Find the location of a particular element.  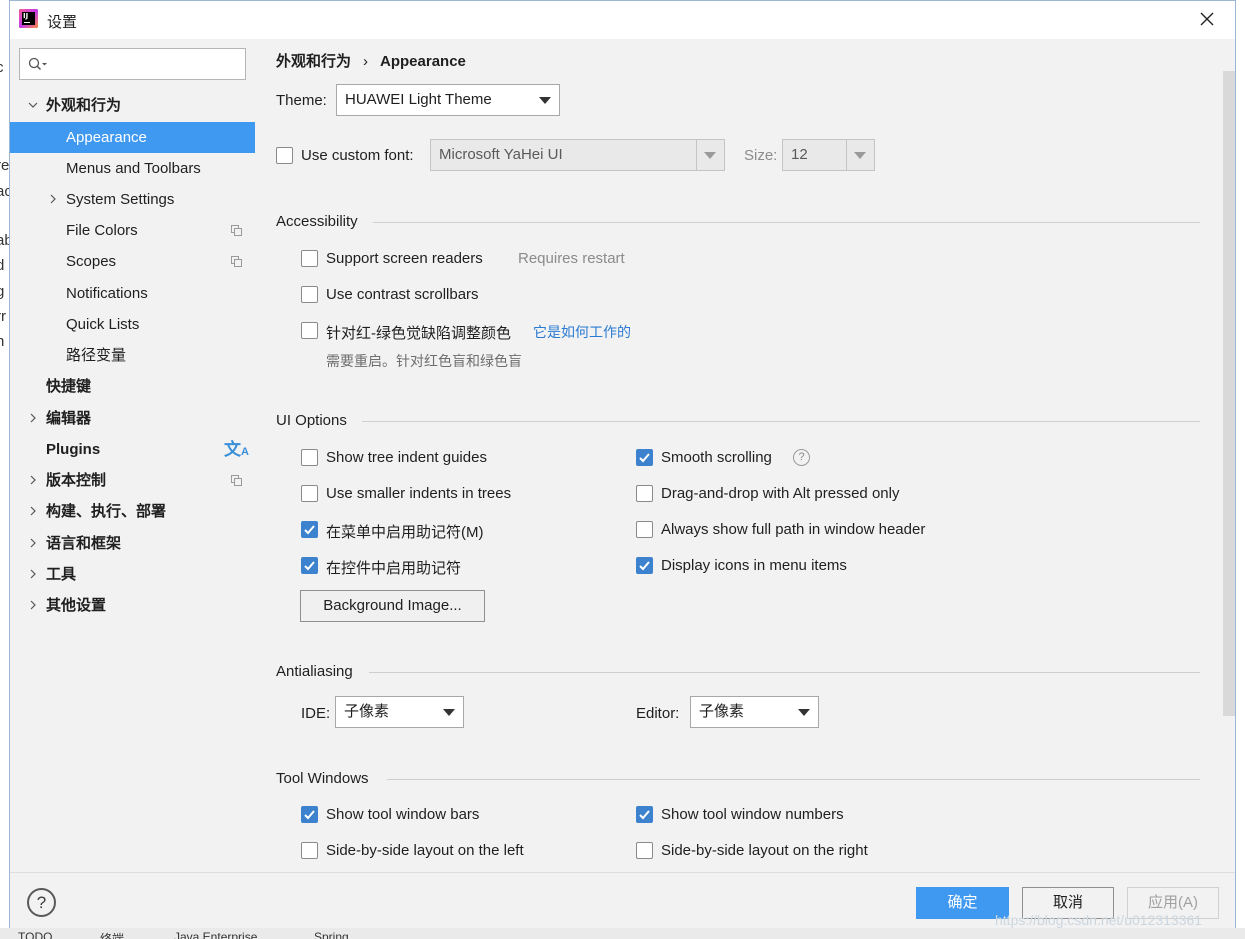

sidebar-item-label: Scopes is located at coordinates (91, 261).